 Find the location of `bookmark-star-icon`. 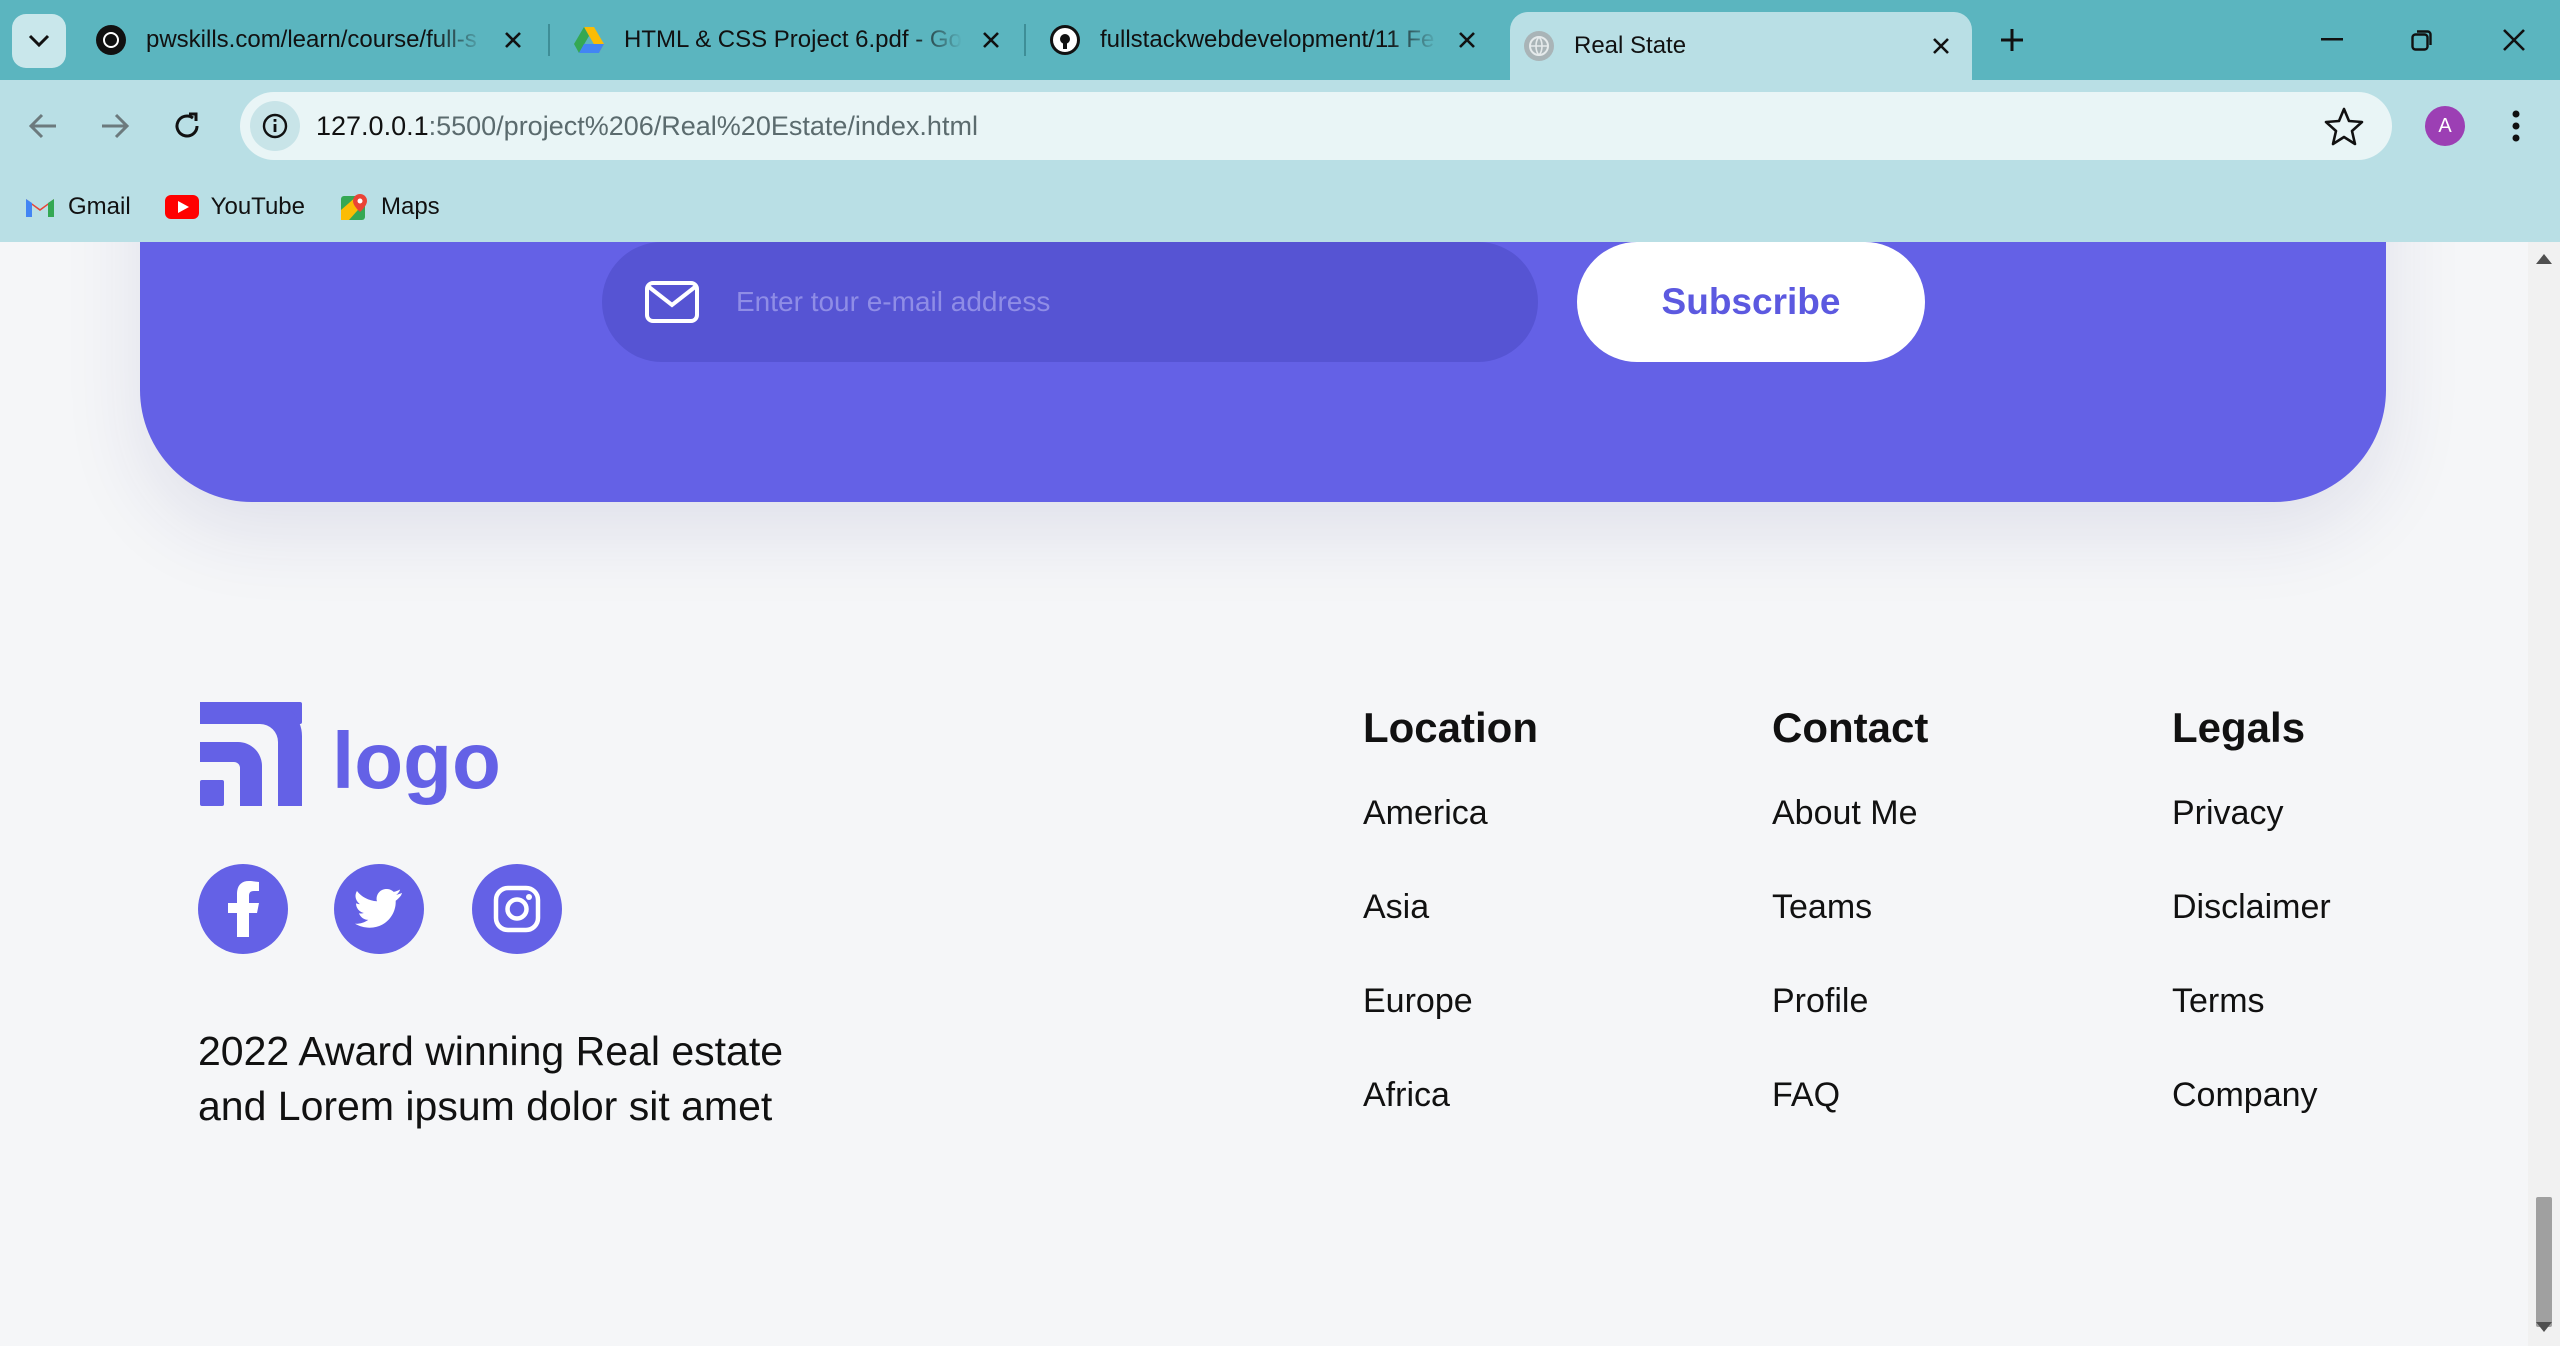

bookmark-star-icon is located at coordinates (2344, 126).